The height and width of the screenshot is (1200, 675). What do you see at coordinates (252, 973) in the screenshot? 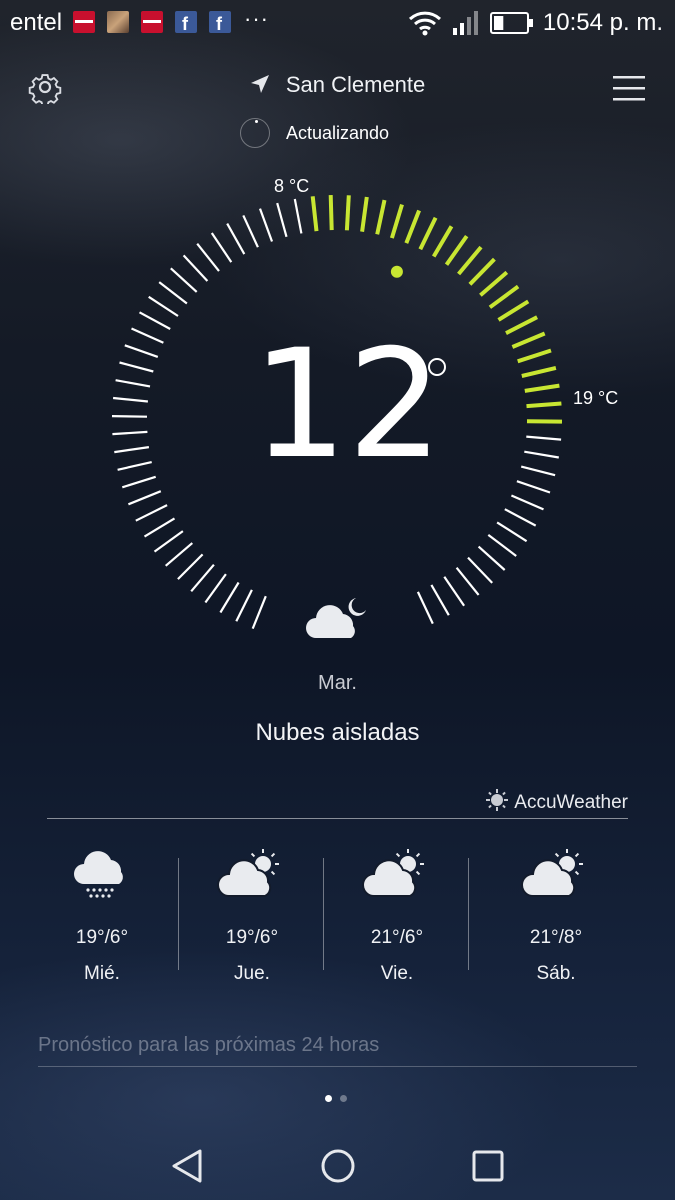
I see `forecast-day-label: Jue.` at bounding box center [252, 973].